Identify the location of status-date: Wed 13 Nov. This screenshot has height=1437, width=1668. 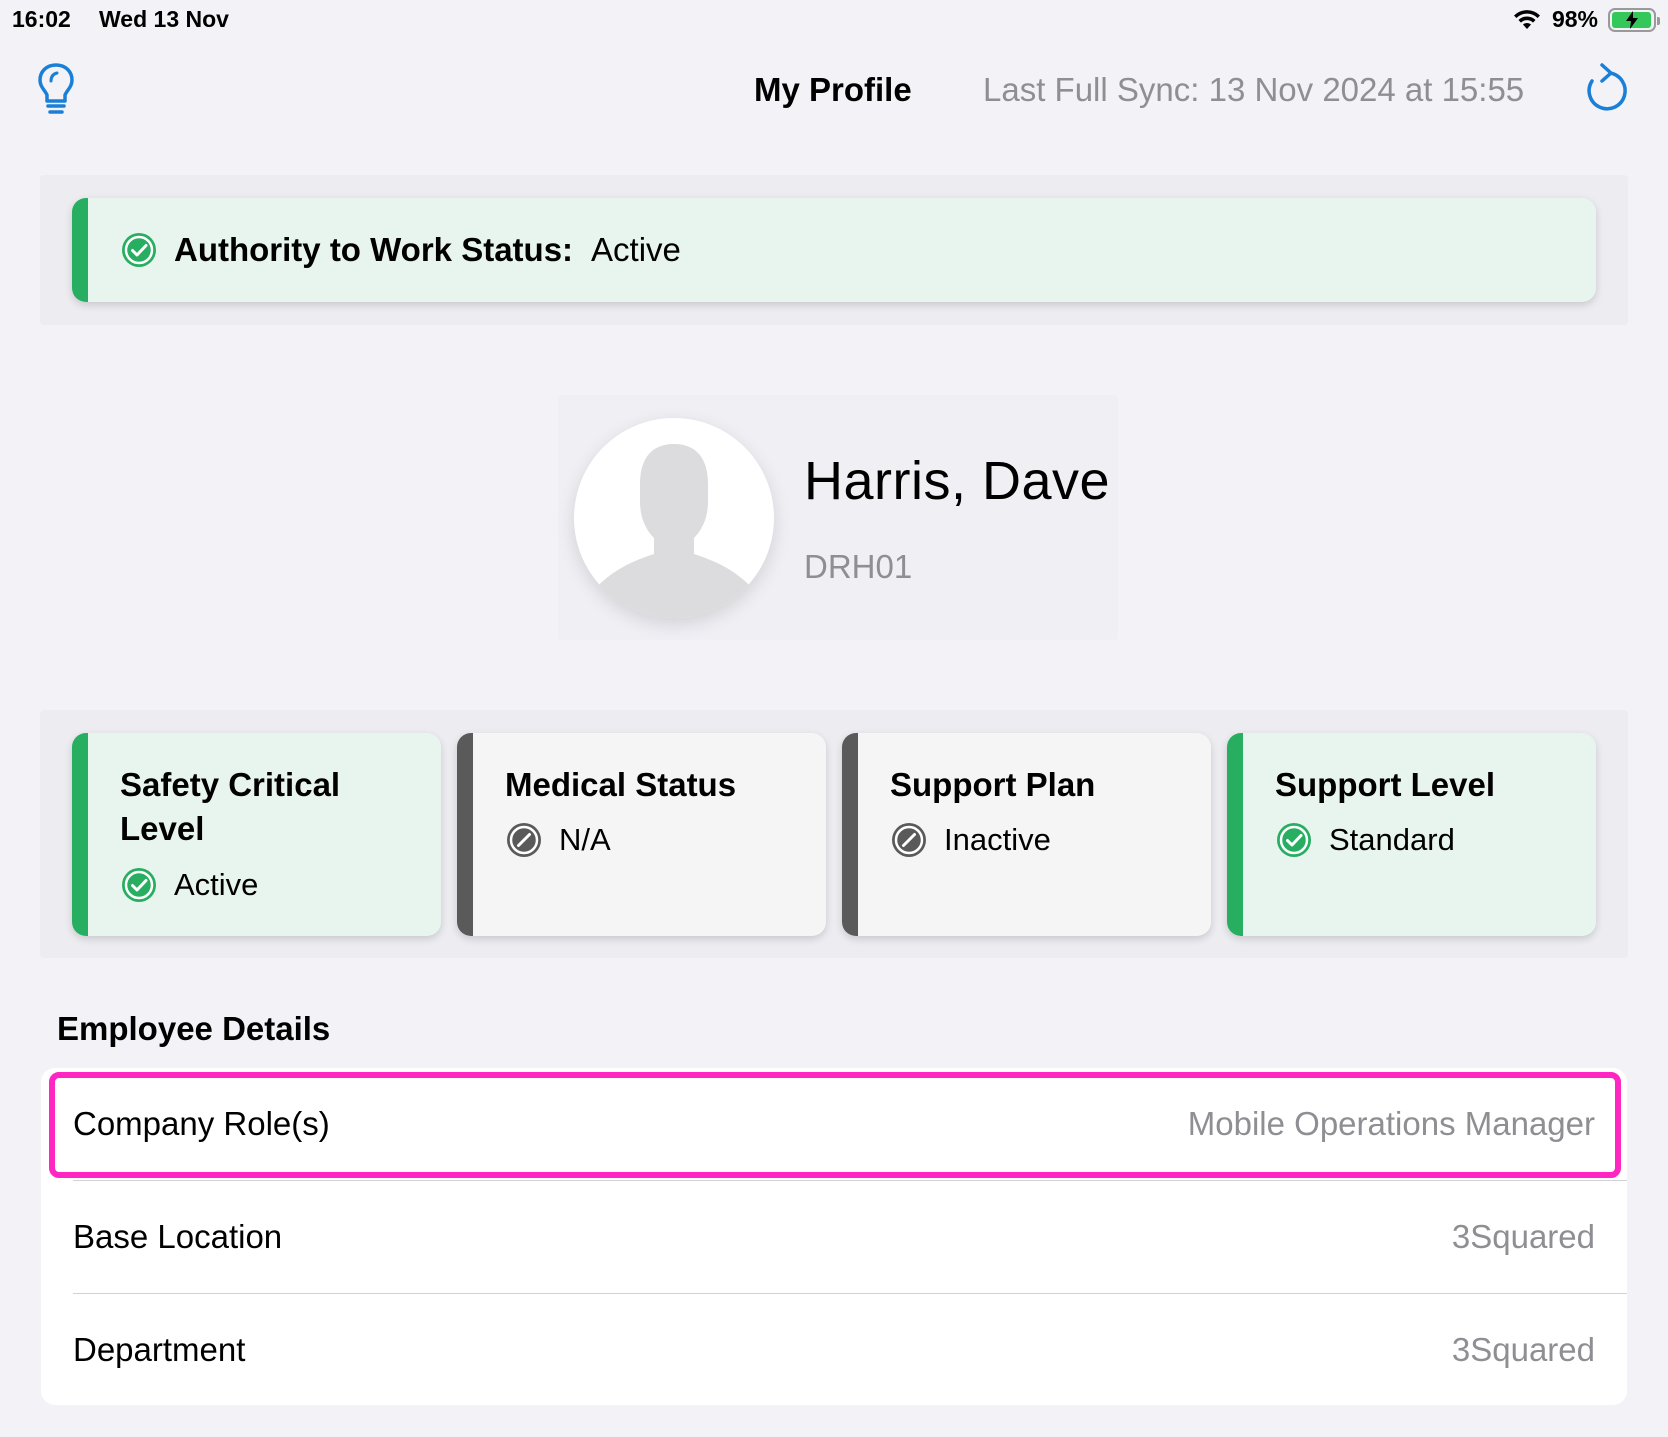
(164, 19).